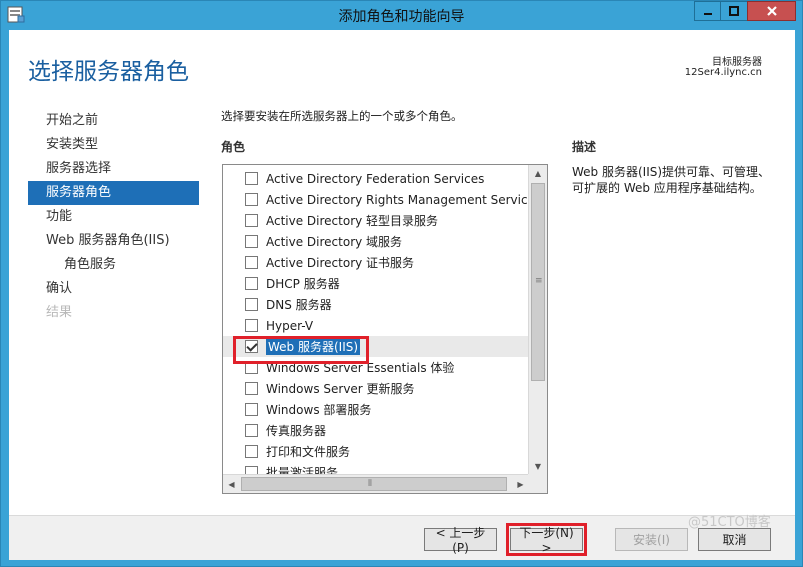 This screenshot has width=803, height=567. I want to click on role-label: Active Directory 域服务, so click(334, 242).